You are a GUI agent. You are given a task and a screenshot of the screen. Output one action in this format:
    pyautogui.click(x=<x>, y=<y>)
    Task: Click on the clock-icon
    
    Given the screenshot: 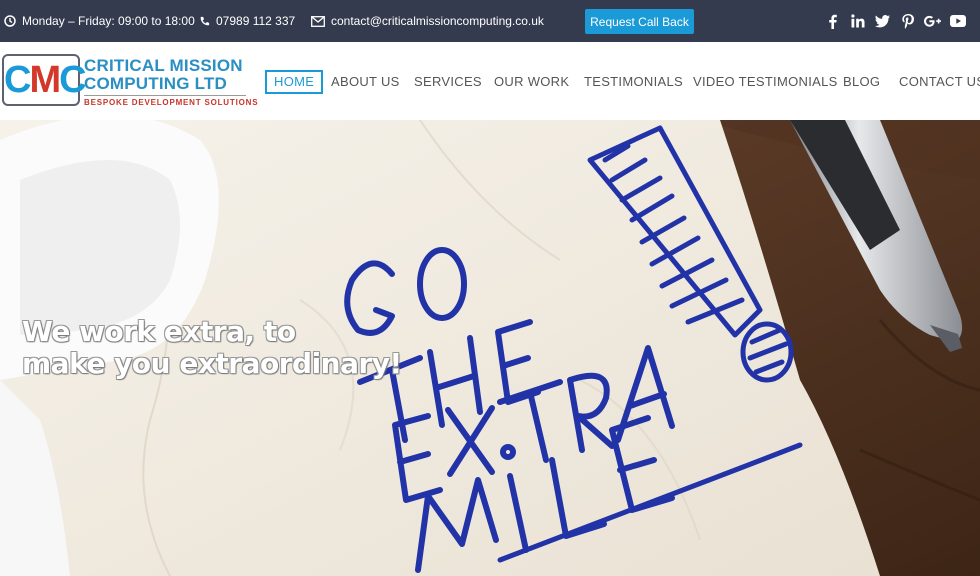 What is the action you would take?
    pyautogui.click(x=10, y=21)
    